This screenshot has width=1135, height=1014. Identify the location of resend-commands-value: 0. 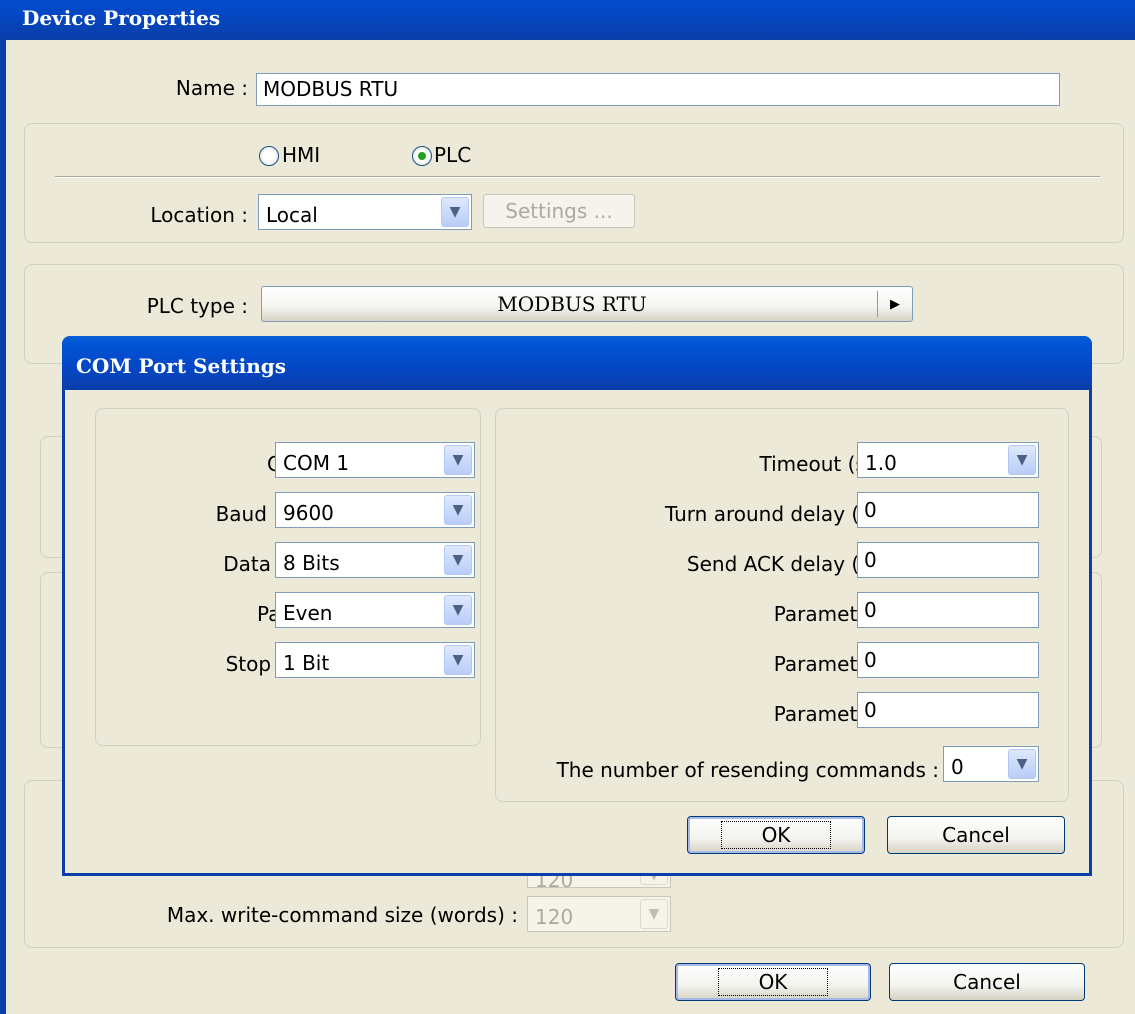
(957, 767).